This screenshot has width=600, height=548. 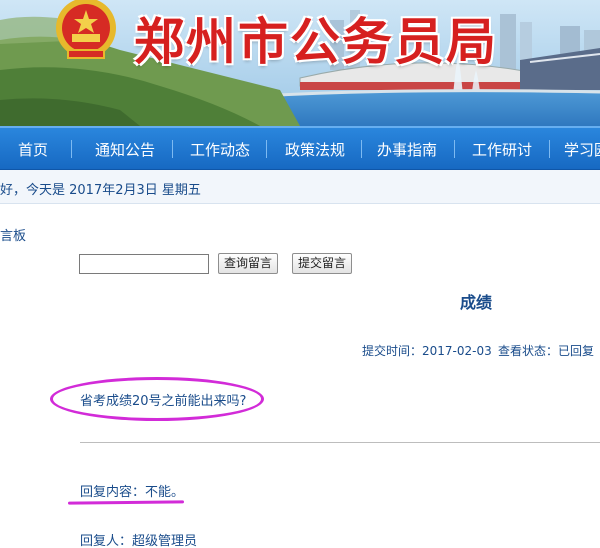 I want to click on main-nav: 首页 通知公告 工作动态 政策法规 办事指南 工作研讨 学习园, so click(x=300, y=148).